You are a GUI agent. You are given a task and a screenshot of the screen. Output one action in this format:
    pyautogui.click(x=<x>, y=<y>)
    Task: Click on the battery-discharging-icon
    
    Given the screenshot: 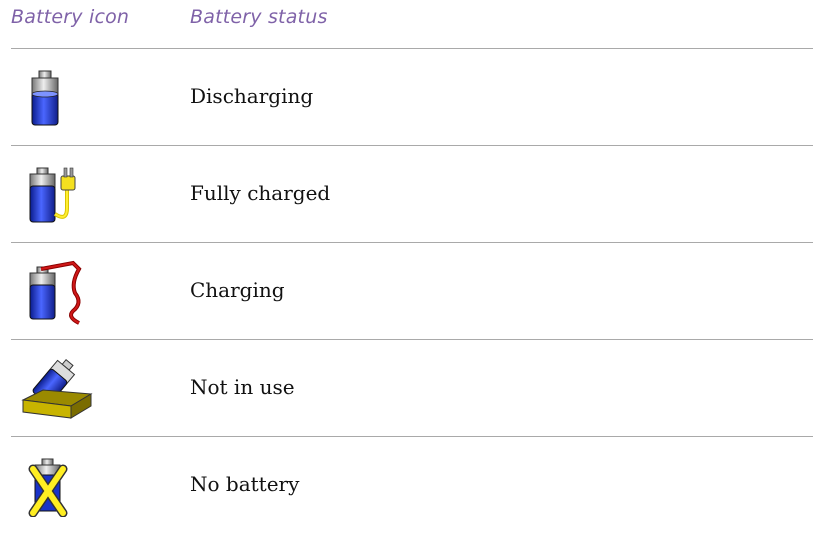 What is the action you would take?
    pyautogui.click(x=45, y=98)
    